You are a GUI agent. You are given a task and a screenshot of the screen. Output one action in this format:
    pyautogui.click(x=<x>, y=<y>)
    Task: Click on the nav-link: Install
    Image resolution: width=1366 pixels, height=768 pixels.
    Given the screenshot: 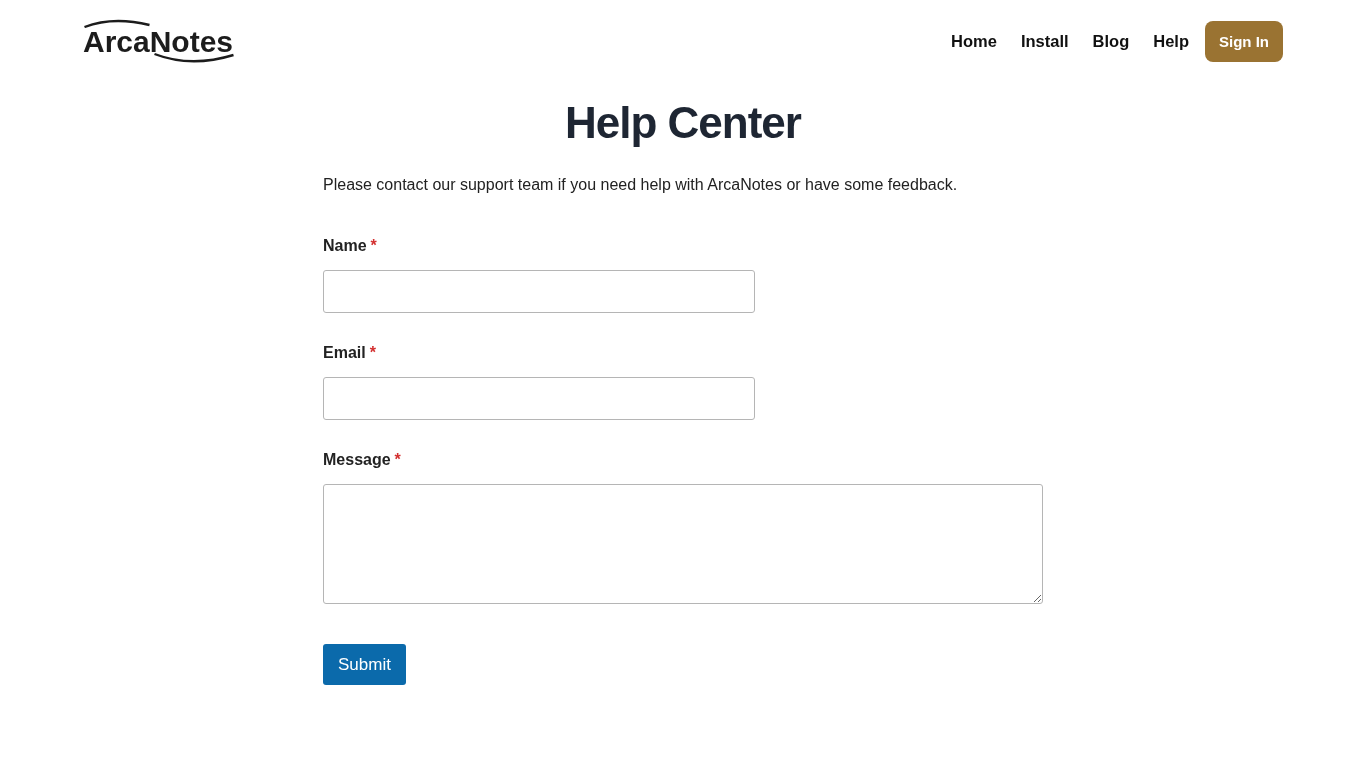 What is the action you would take?
    pyautogui.click(x=1044, y=41)
    